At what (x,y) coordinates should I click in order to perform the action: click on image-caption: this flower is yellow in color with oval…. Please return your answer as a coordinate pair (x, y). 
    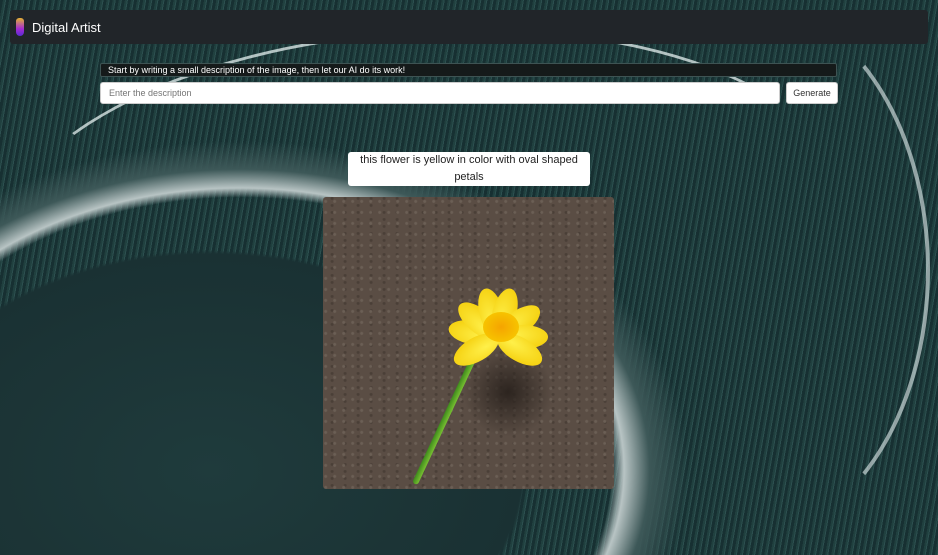
    Looking at the image, I should click on (469, 169).